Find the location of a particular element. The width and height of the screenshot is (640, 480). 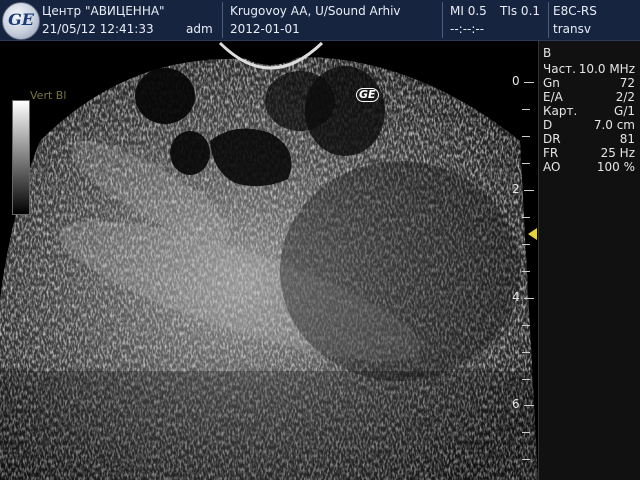

timer-readout: --:--:-- is located at coordinates (467, 29).